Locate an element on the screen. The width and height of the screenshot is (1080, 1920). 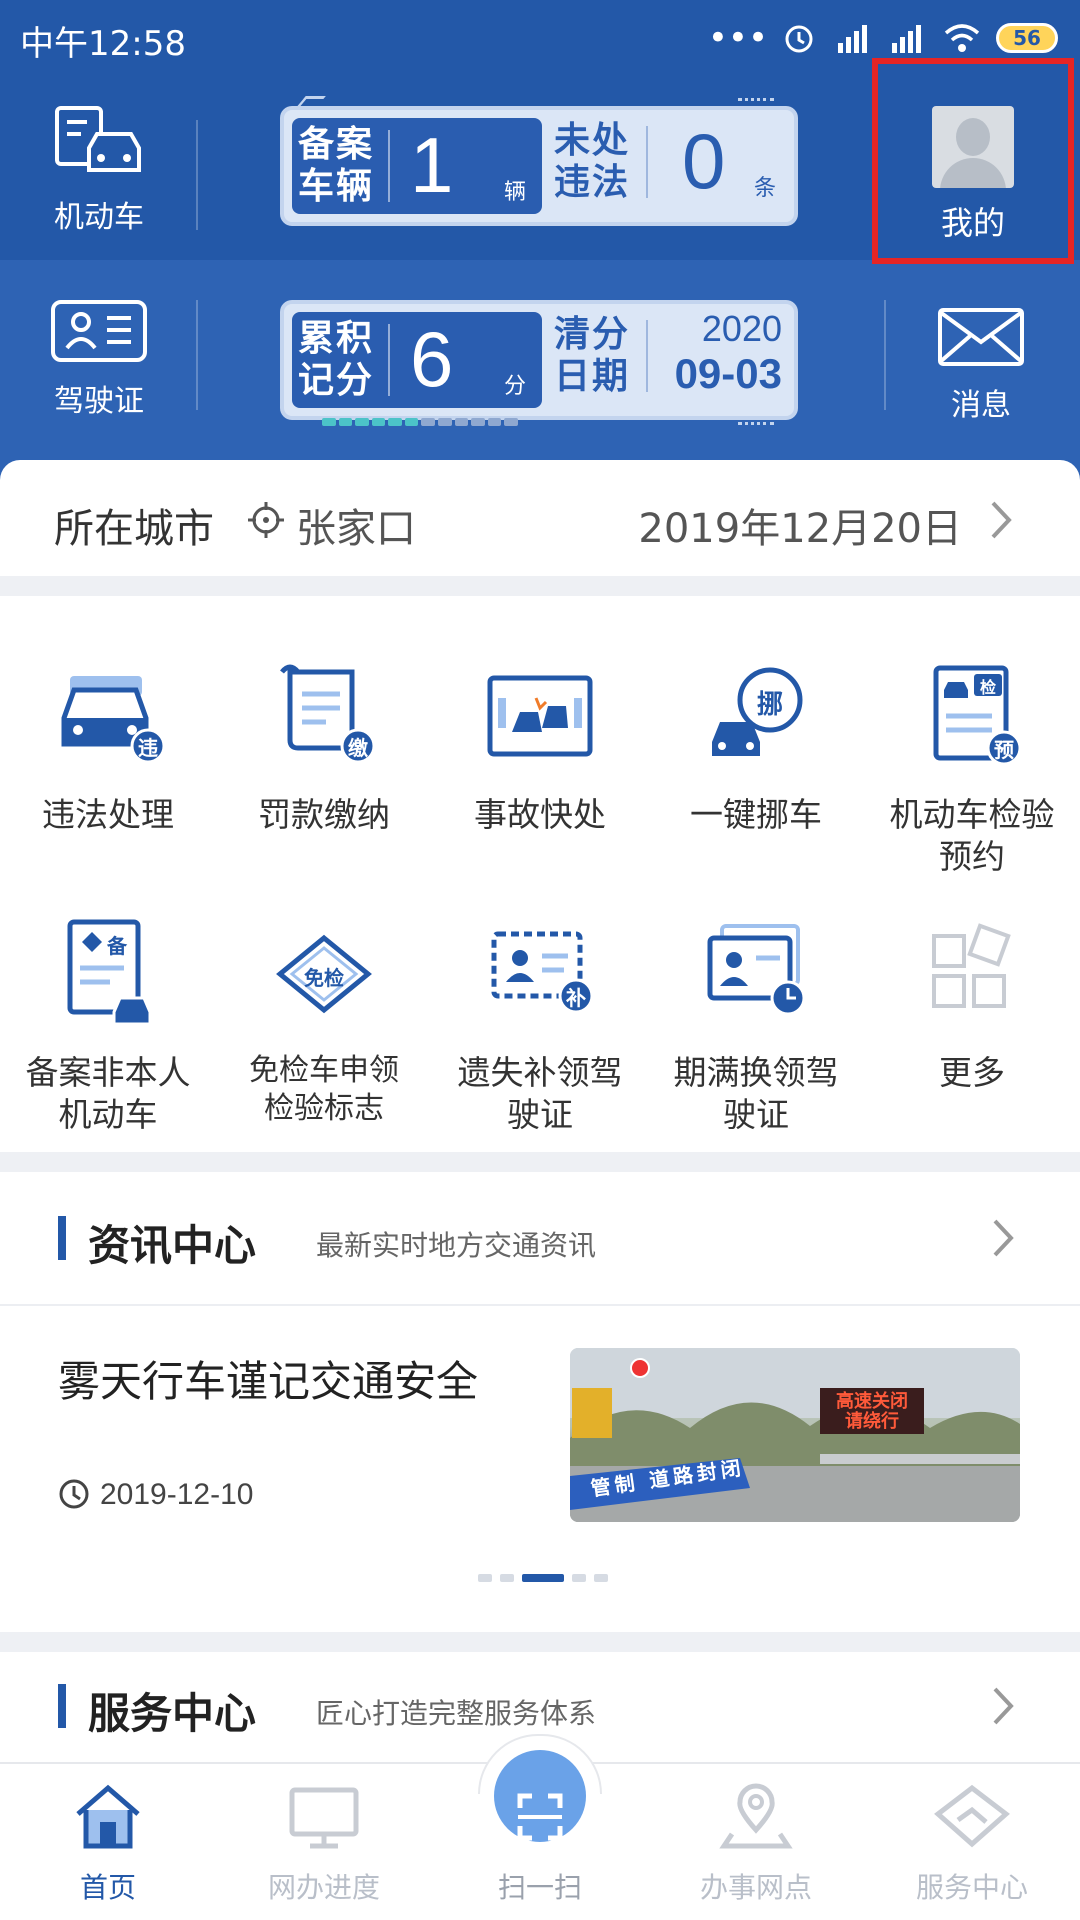
renew-license-icon is located at coordinates (756, 970).